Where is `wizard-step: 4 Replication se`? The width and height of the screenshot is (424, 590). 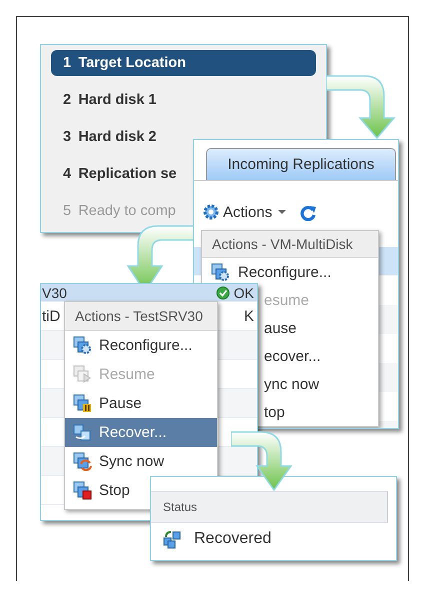 wizard-step: 4 Replication se is located at coordinates (116, 174).